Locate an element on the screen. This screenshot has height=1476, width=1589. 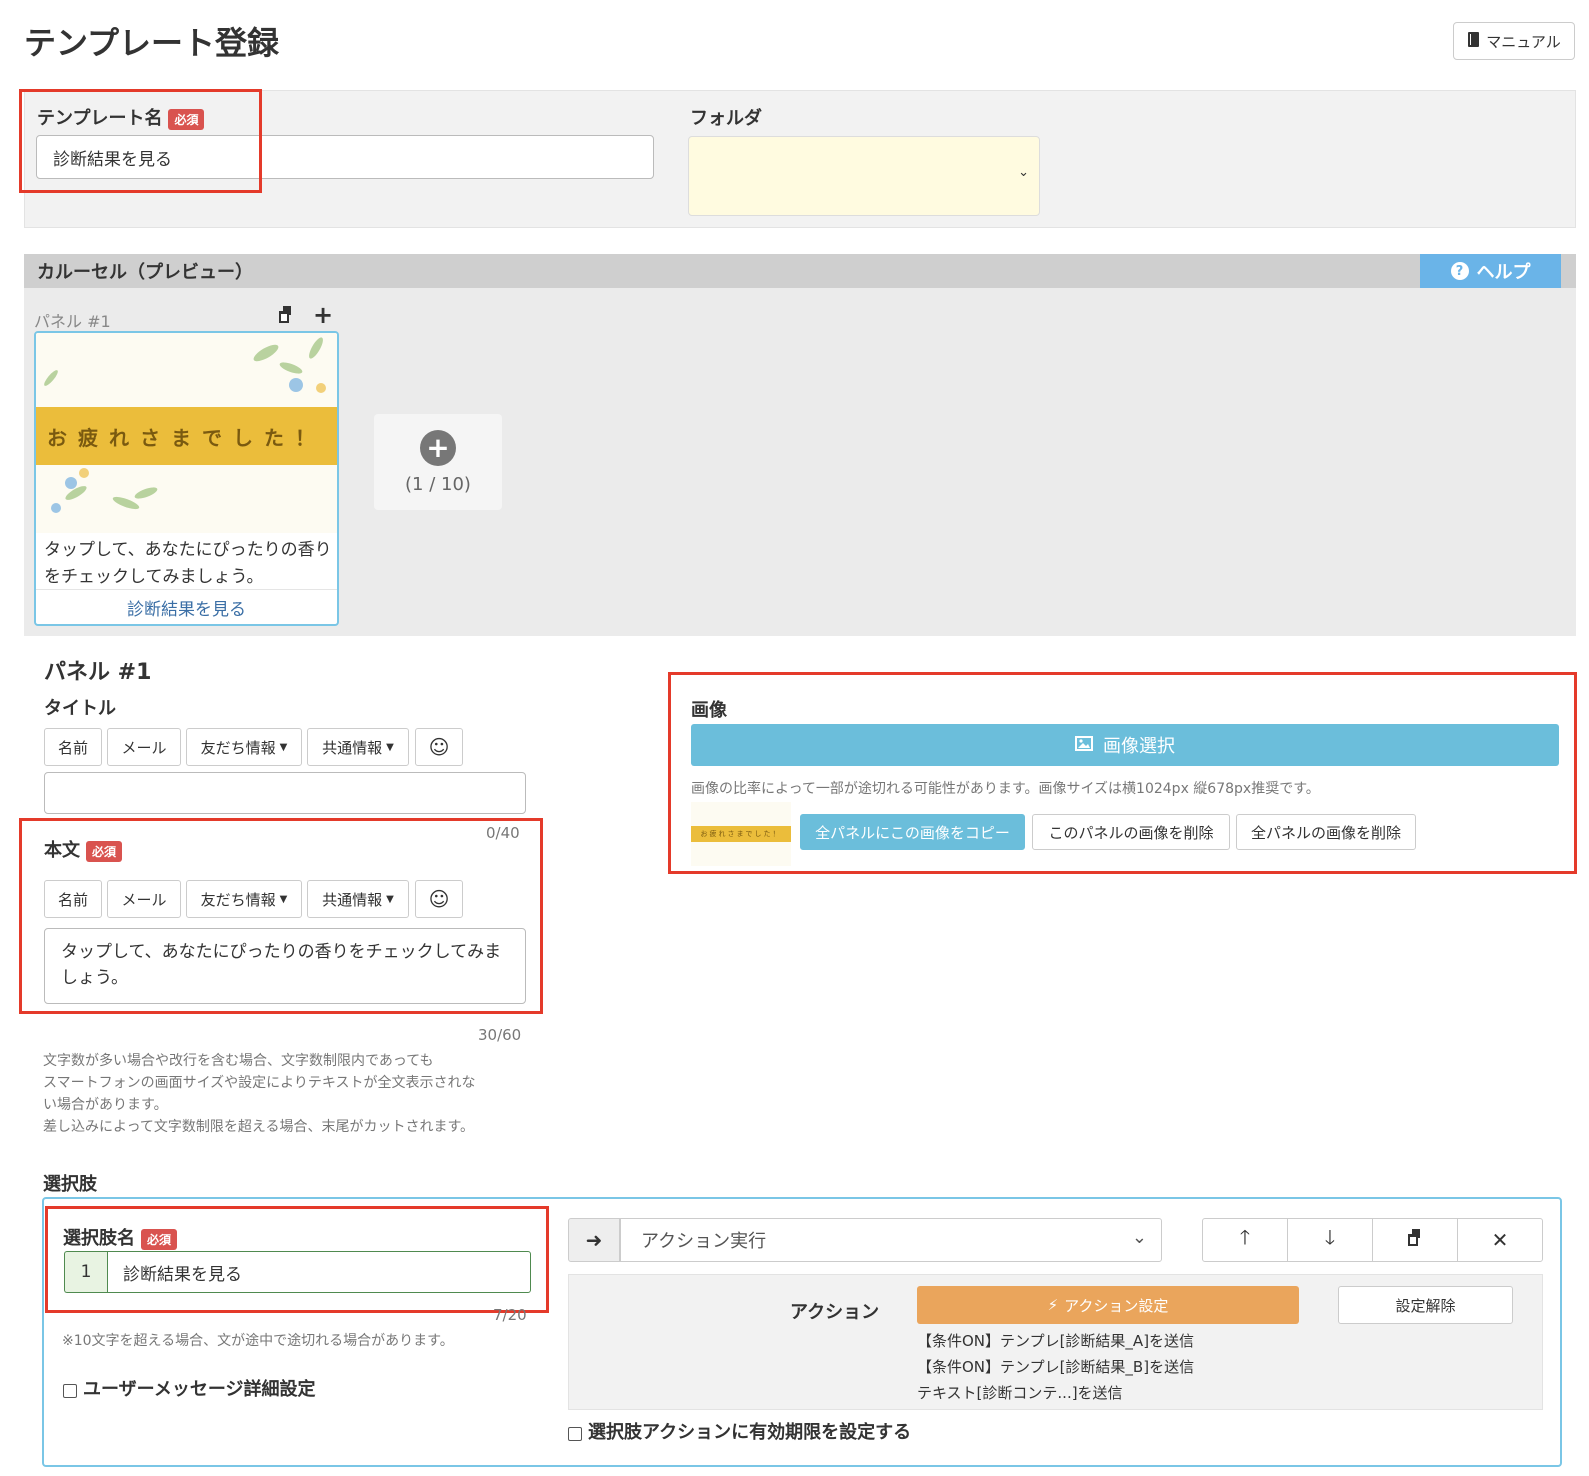
close-icon: ✕ is located at coordinates (1500, 1240).